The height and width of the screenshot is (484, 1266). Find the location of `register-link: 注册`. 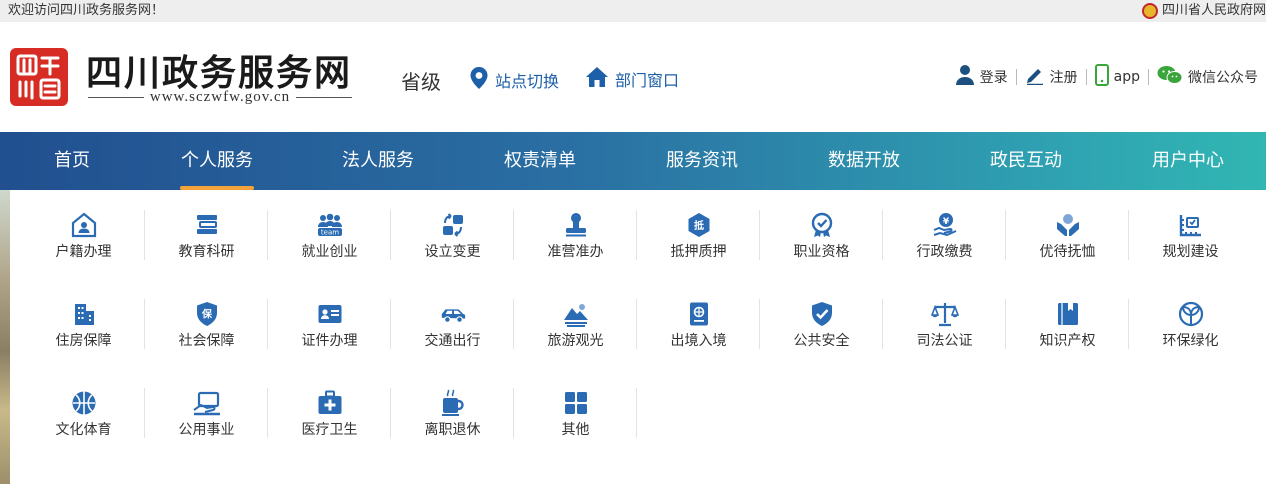

register-link: 注册 is located at coordinates (1051, 77).